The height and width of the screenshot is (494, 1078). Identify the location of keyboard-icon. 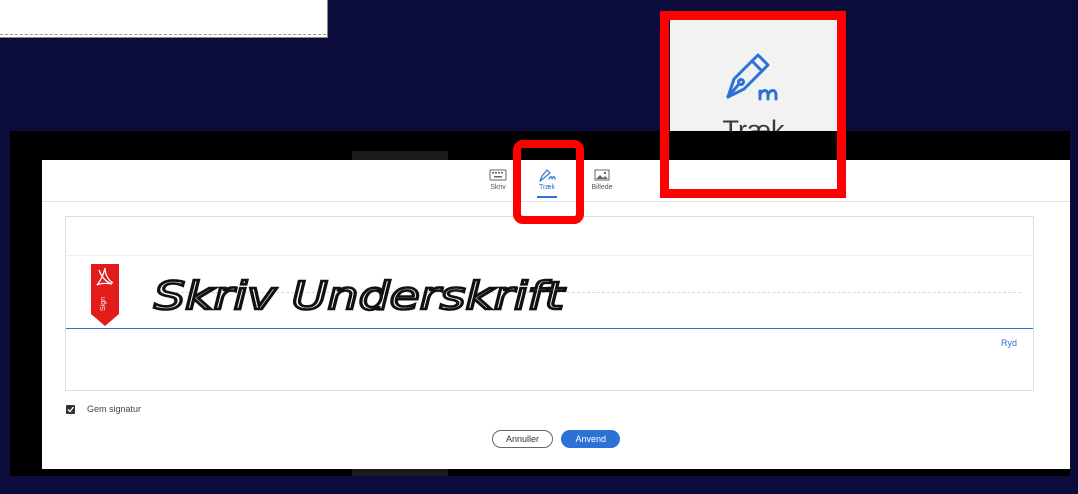
(498, 175).